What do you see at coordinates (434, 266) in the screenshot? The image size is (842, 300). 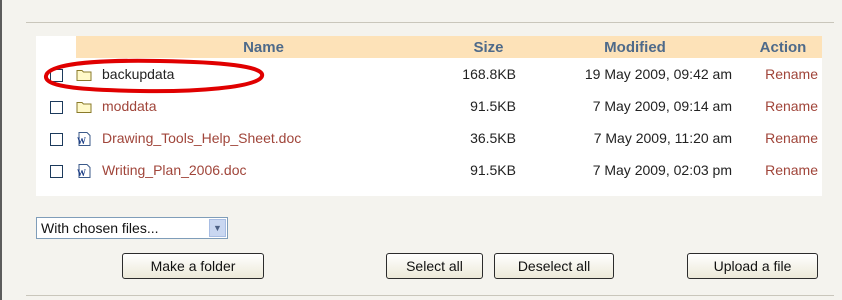 I see `select-all-button: Select all` at bounding box center [434, 266].